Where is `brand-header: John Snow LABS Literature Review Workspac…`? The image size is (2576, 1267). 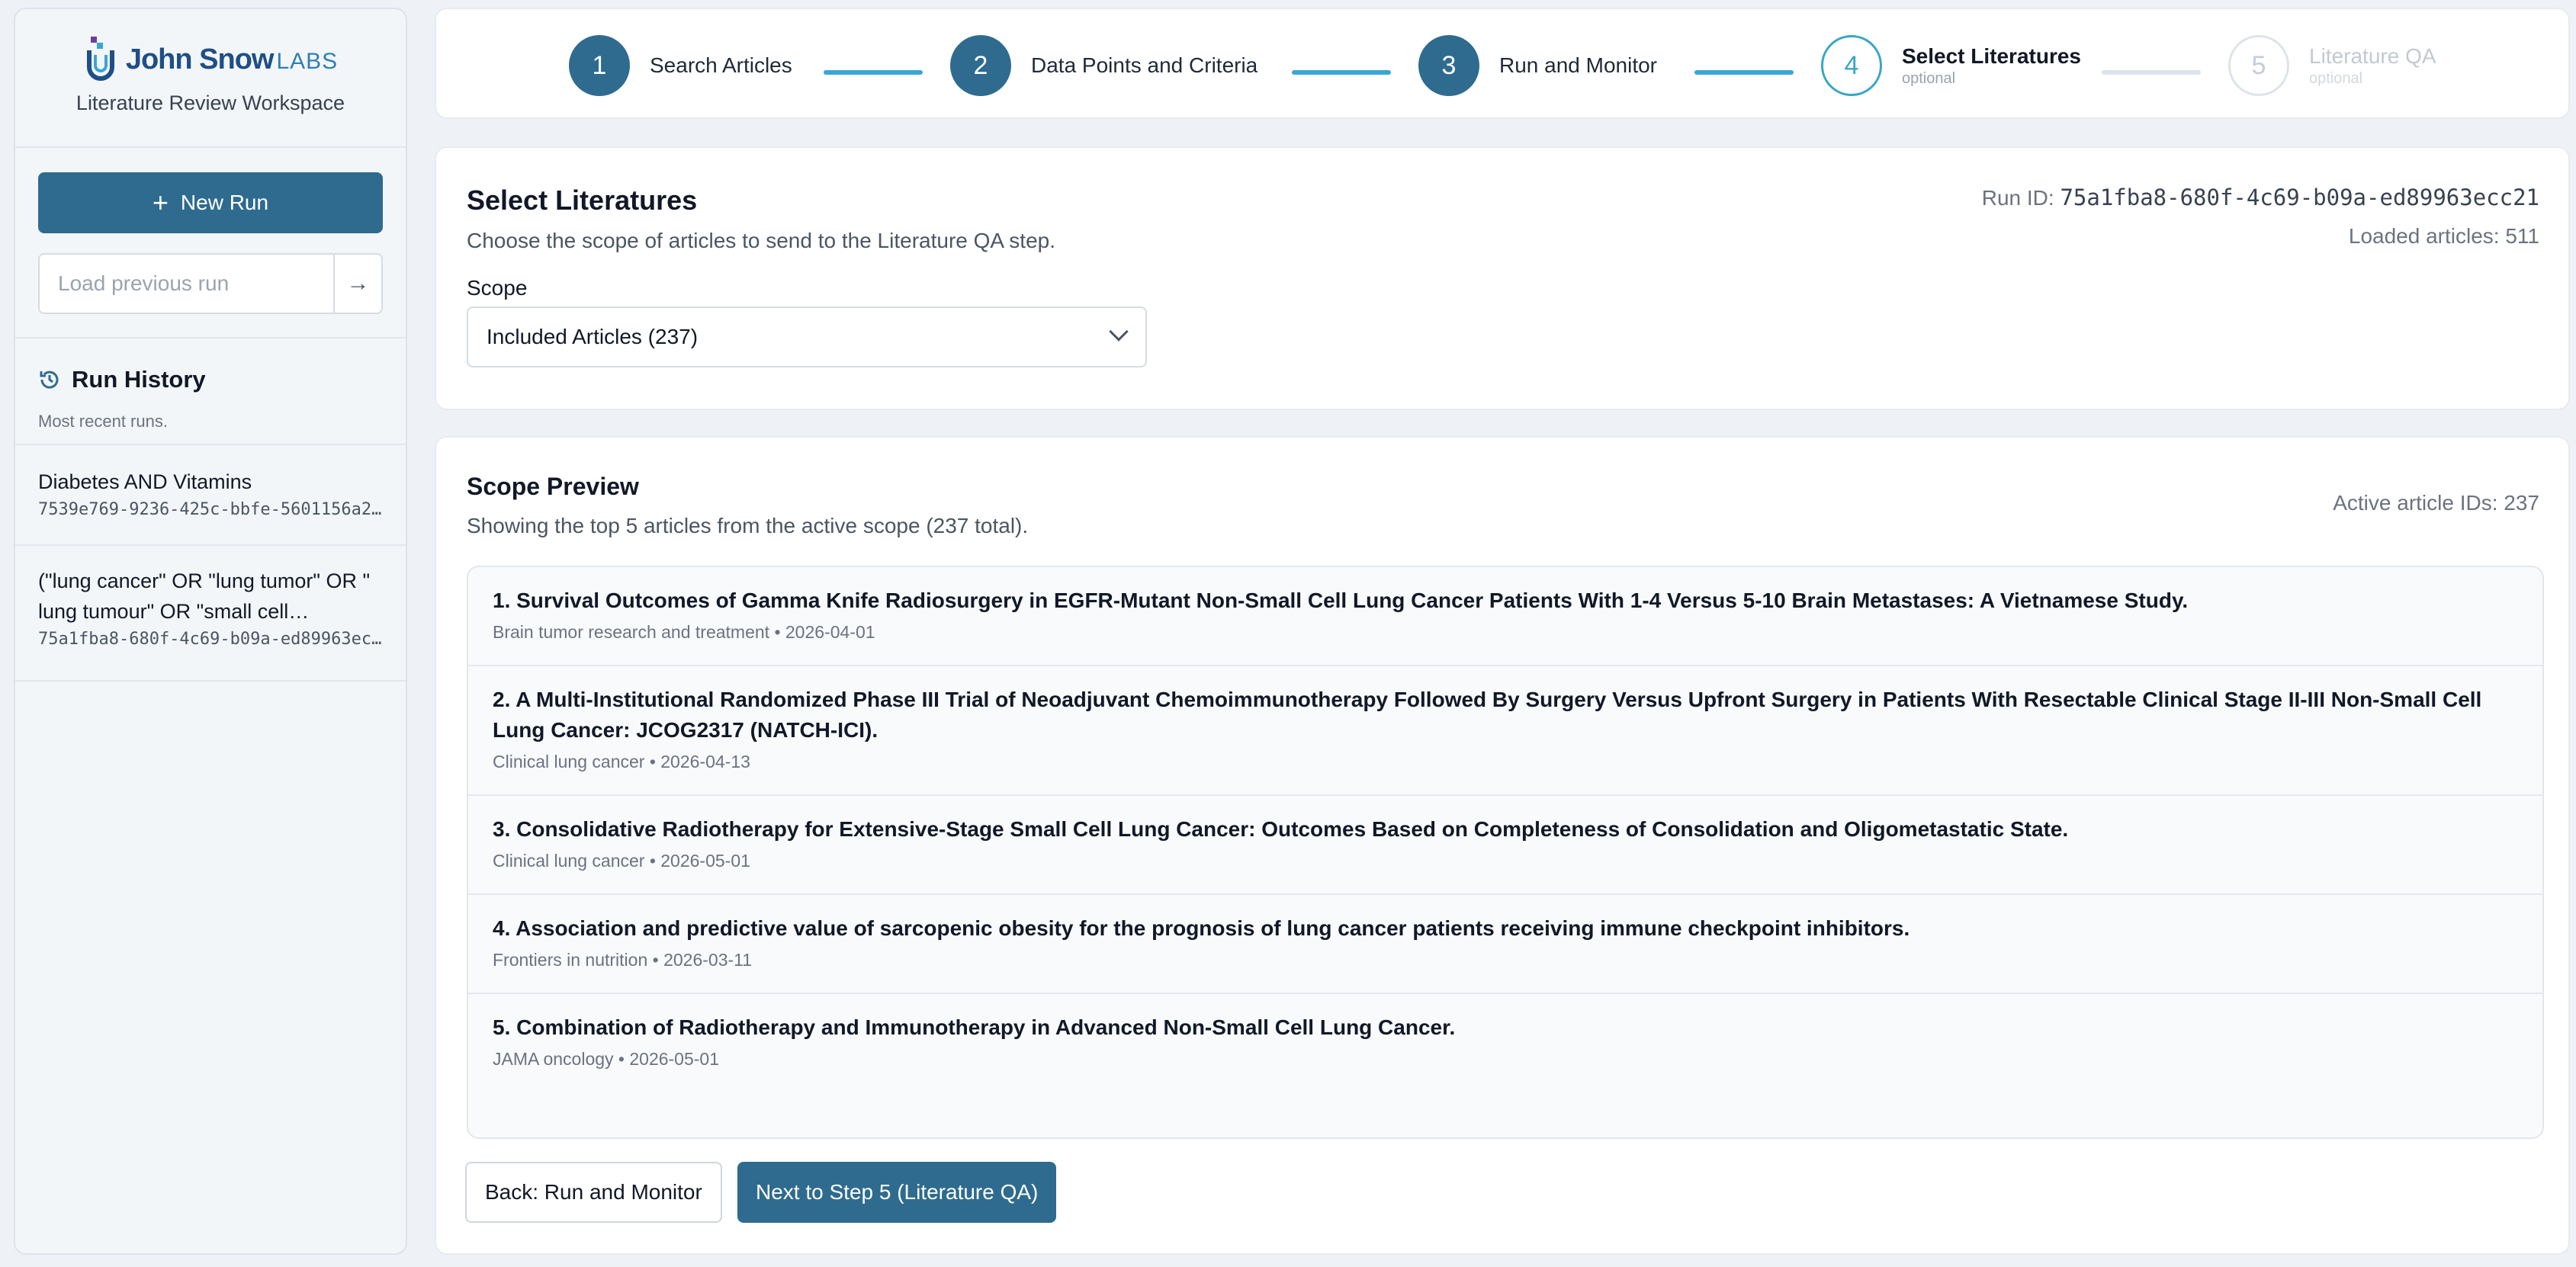 brand-header: John Snow LABS Literature Review Workspac… is located at coordinates (211, 78).